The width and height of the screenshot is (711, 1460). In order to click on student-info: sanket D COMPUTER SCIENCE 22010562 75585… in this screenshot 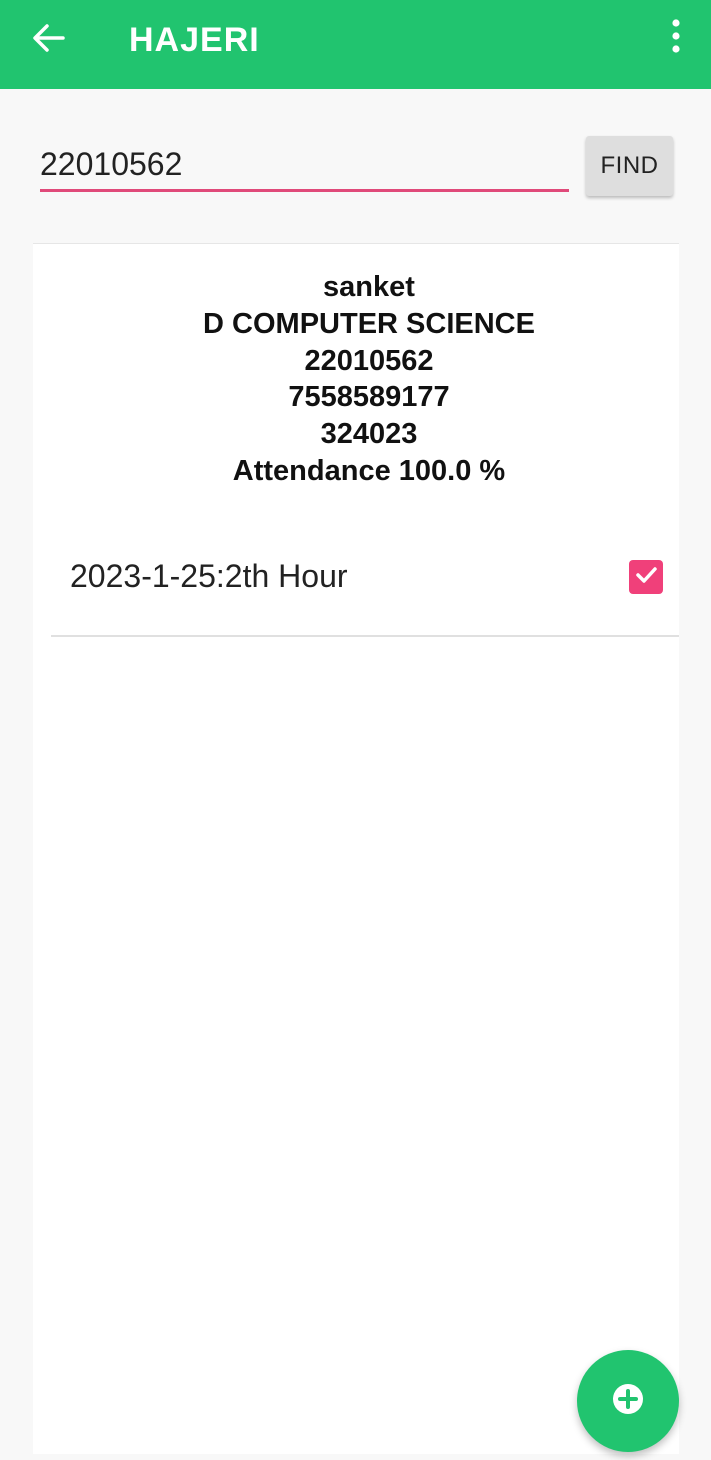, I will do `click(369, 379)`.